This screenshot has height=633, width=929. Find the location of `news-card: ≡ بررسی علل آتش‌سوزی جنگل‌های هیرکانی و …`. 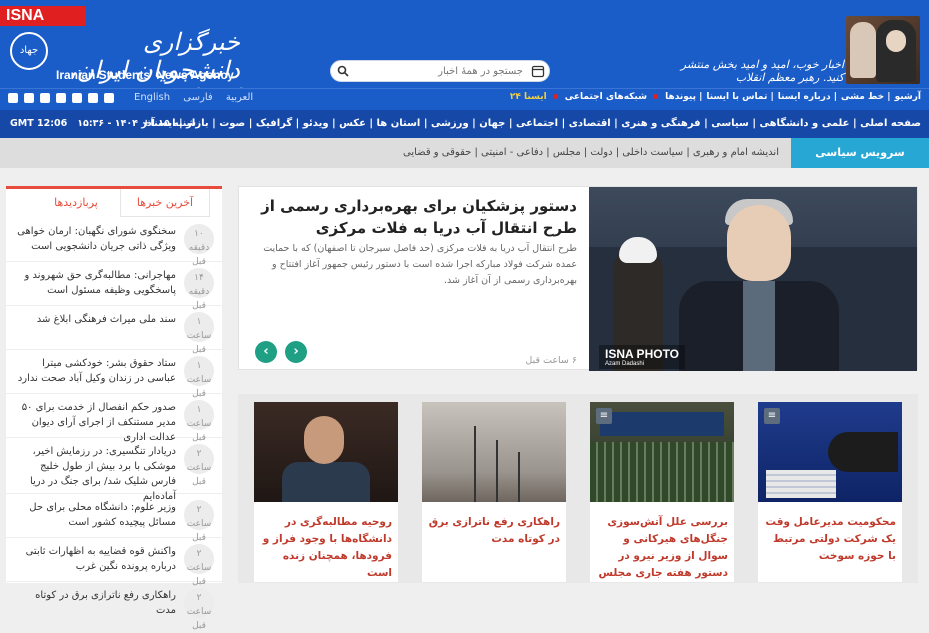

news-card: ≡ بررسی علل آتش‌سوزی جنگل‌های هیرکانی و … is located at coordinates (662, 492).